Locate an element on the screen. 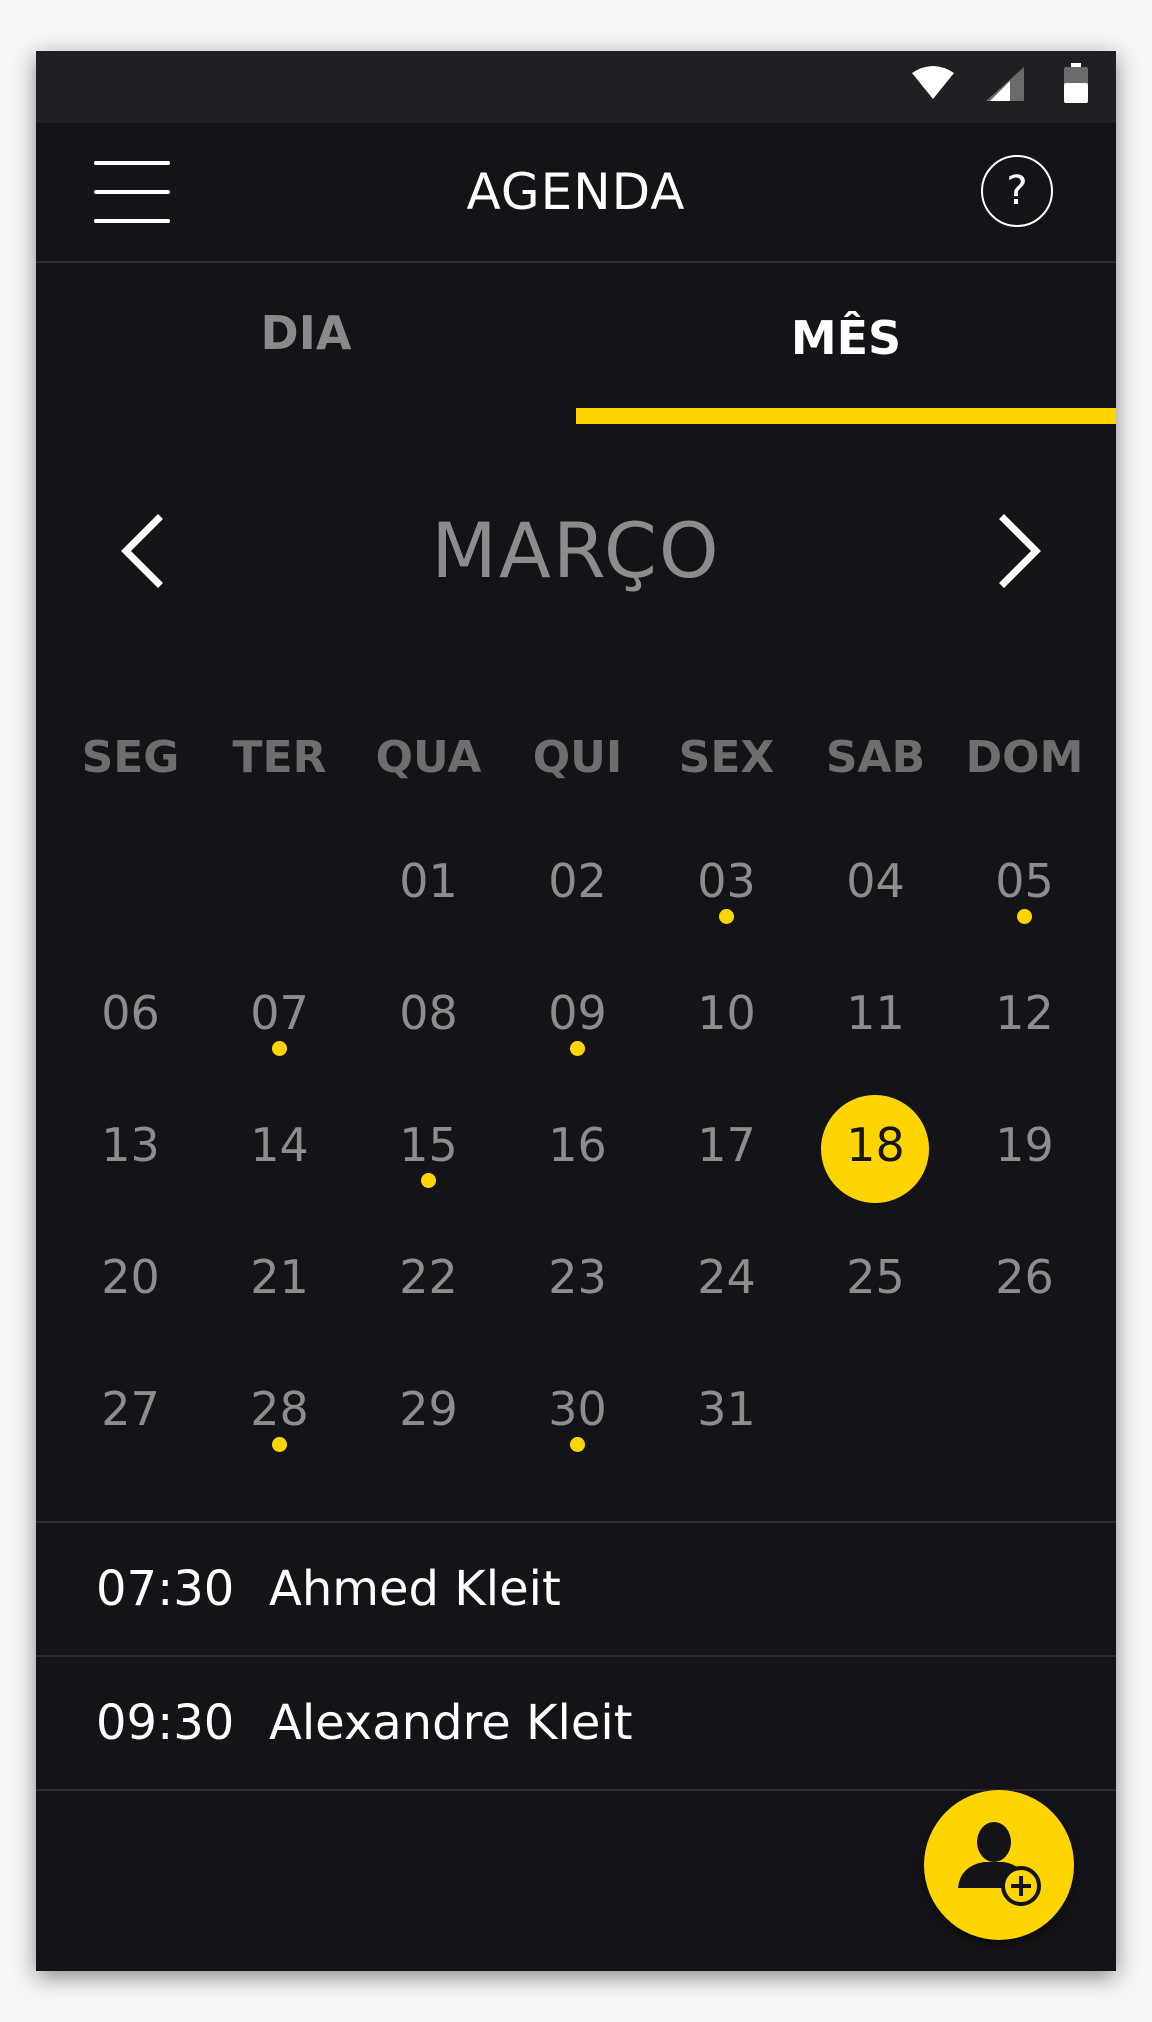  calendar-day: 31 is located at coordinates (726, 1405).